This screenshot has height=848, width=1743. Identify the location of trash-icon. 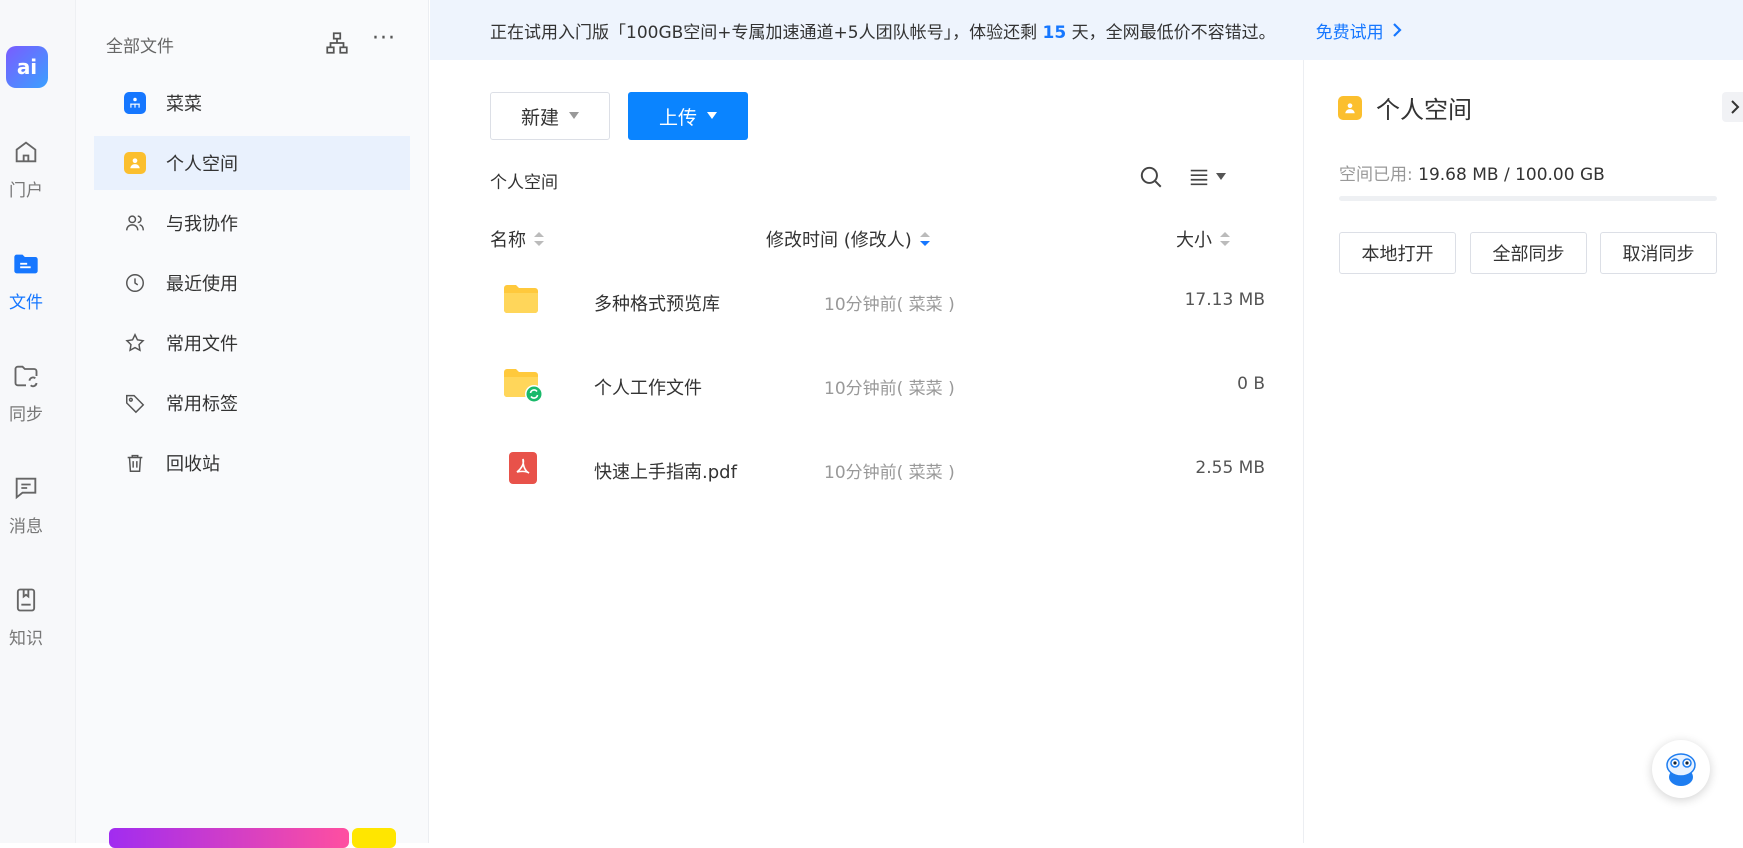
(135, 463).